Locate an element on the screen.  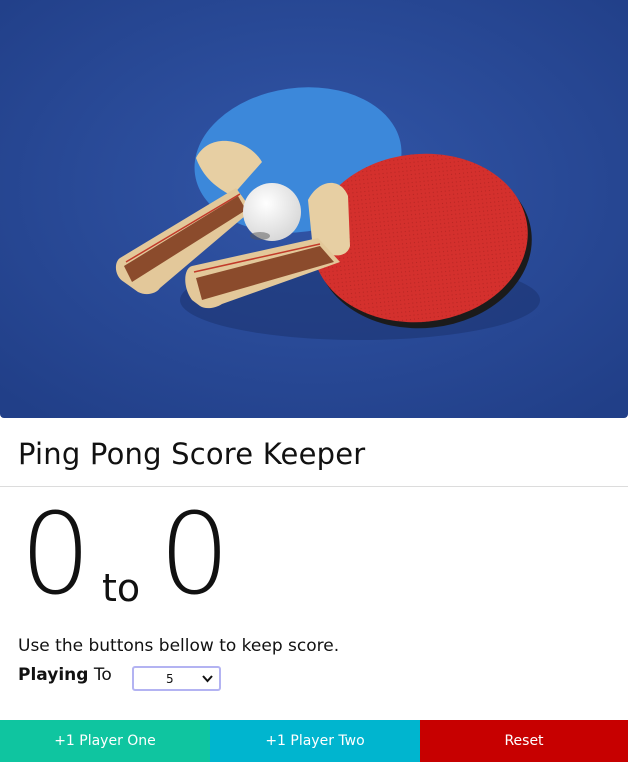
player-one-button: +1 Player One is located at coordinates (105, 741).